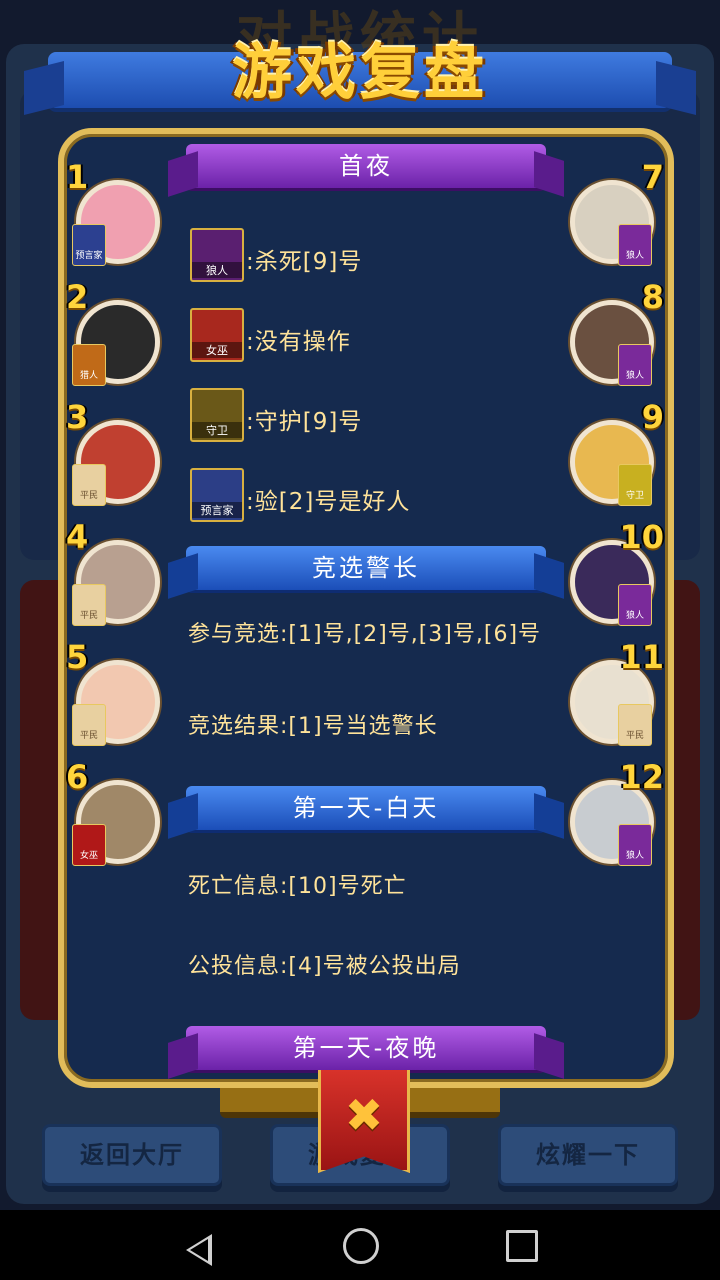 The image size is (720, 1280). Describe the element at coordinates (366, 812) in the screenshot. I see `section-day1: 第一天-白天` at that location.